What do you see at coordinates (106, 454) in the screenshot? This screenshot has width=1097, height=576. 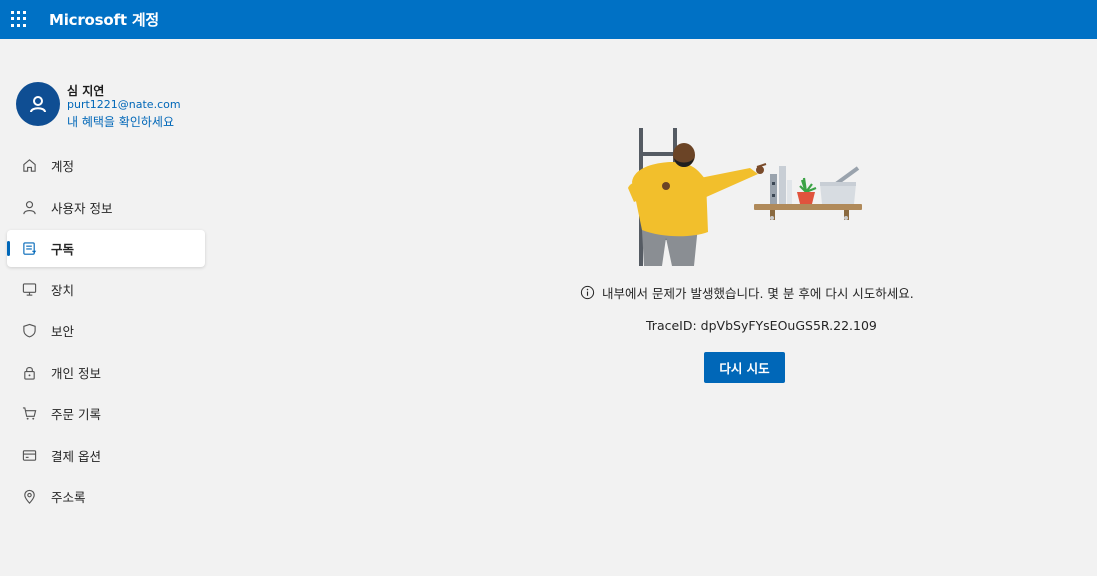 I see `nav-item-payment-options: 결제 옵션` at bounding box center [106, 454].